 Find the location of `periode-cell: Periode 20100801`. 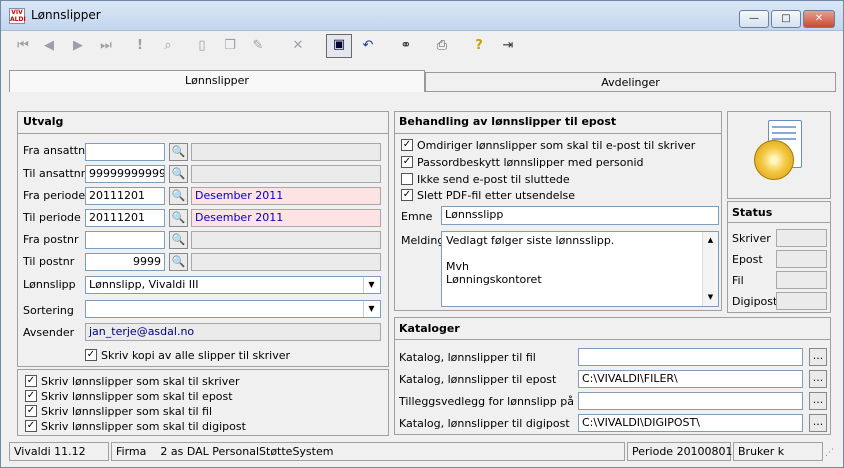

periode-cell: Periode 20100801 is located at coordinates (680, 451).